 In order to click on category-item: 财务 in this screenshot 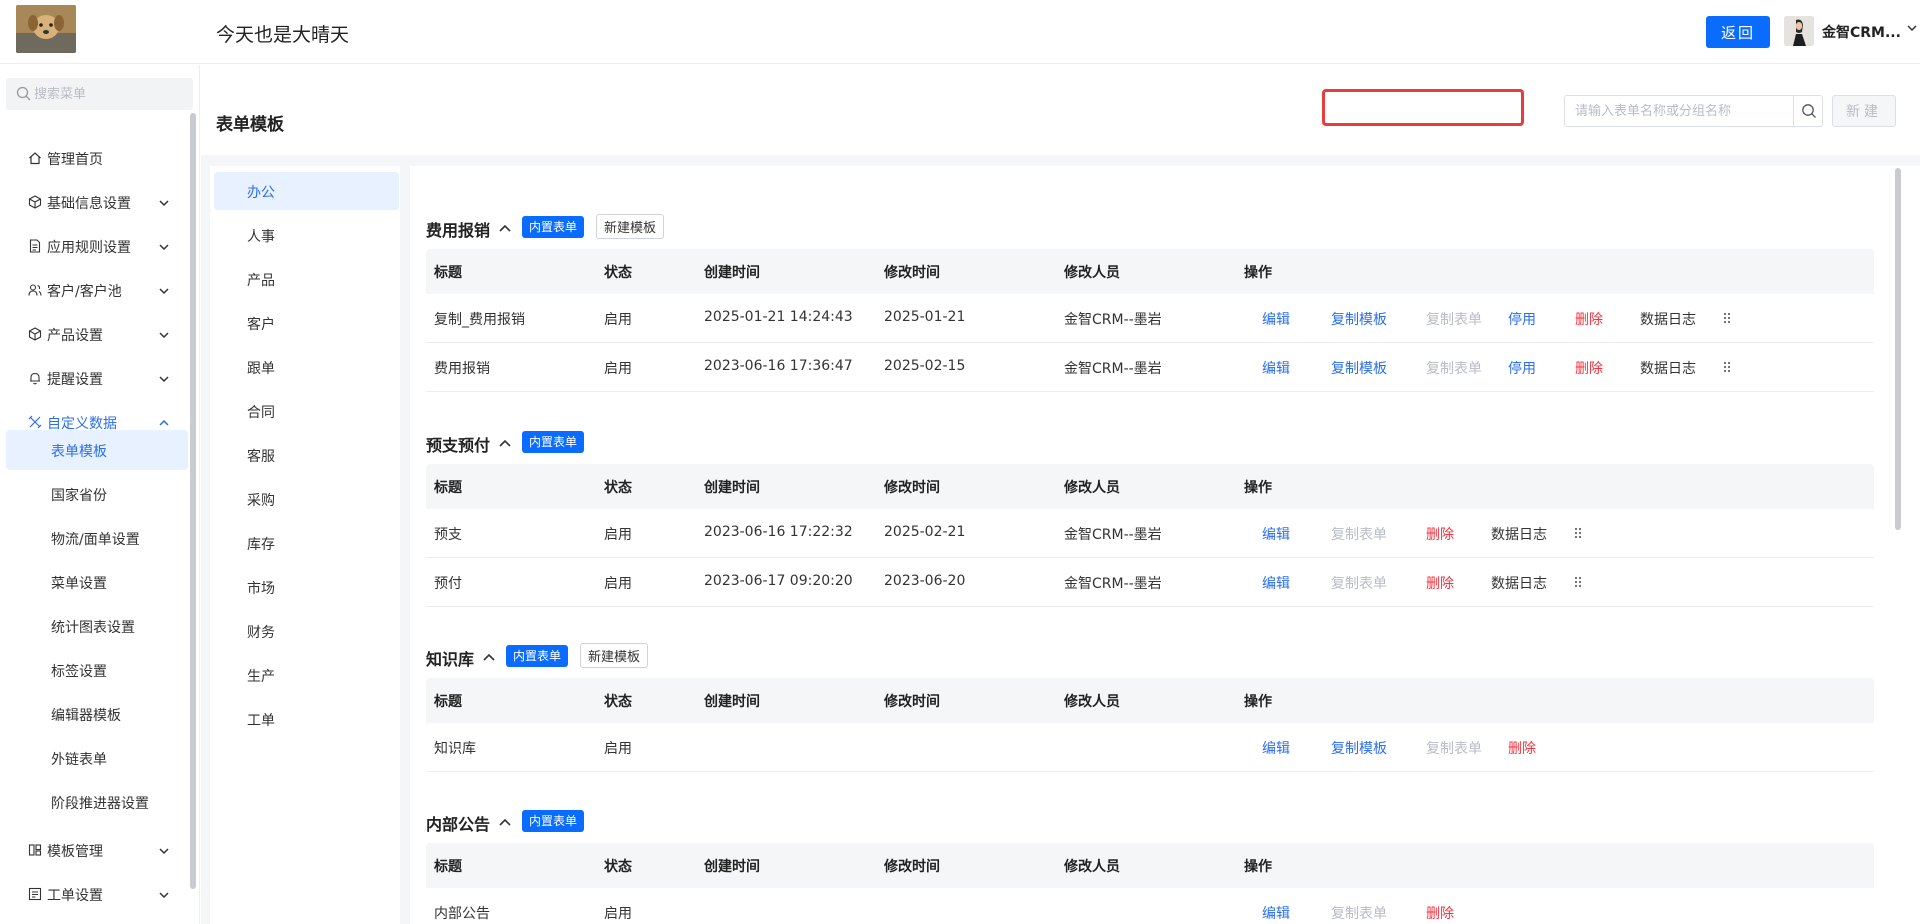, I will do `click(306, 631)`.